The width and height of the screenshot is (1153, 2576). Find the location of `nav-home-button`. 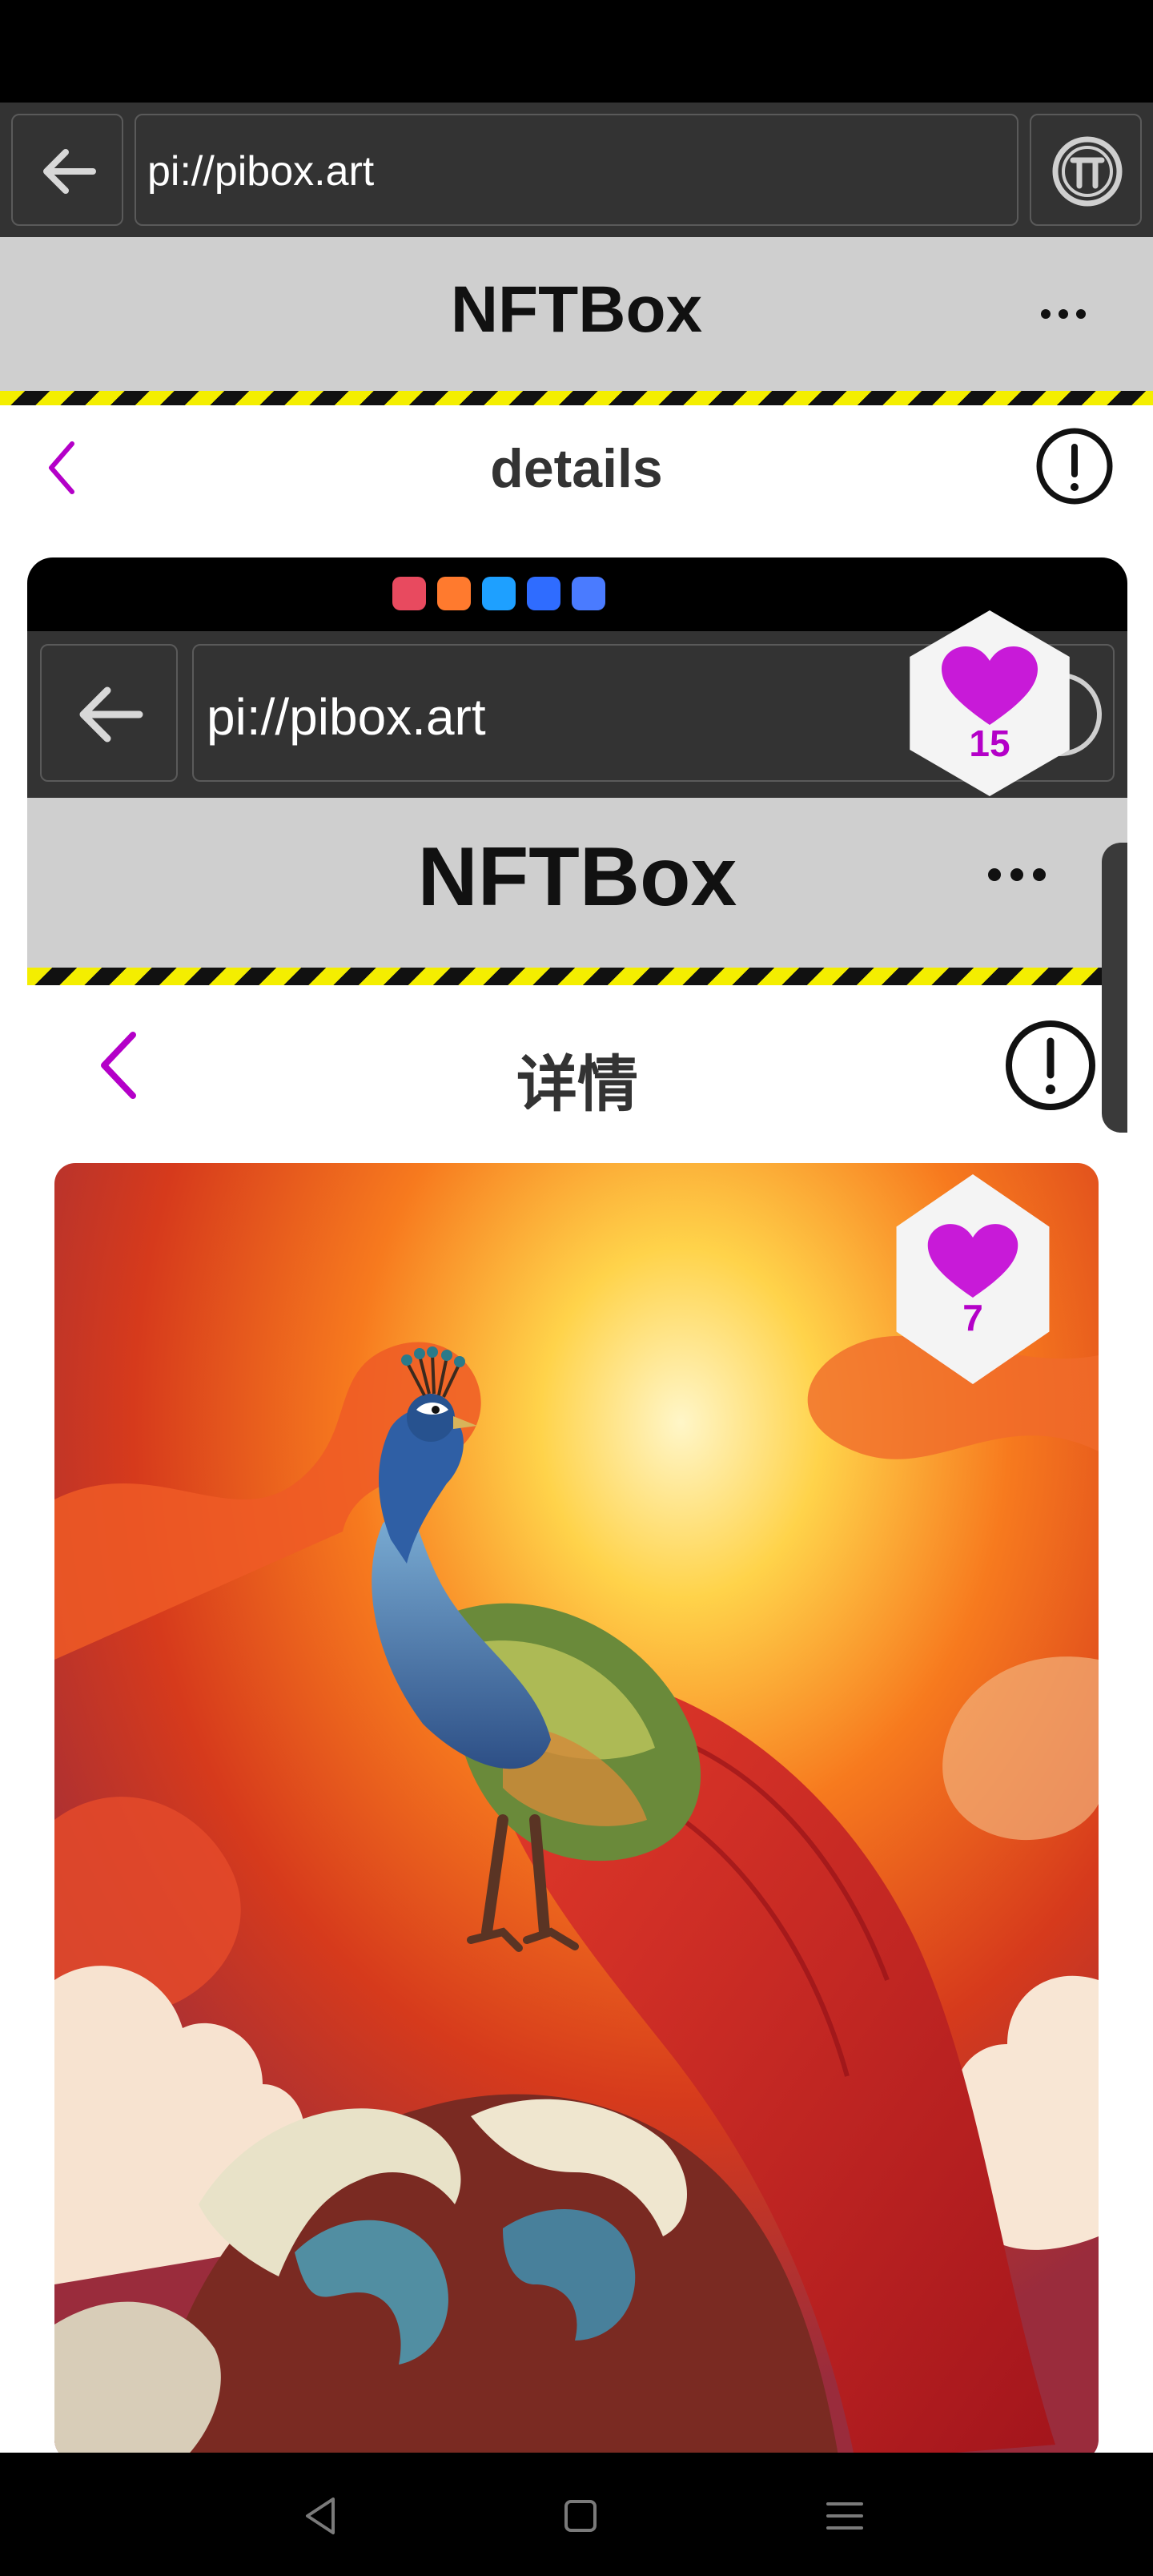

nav-home-button is located at coordinates (581, 2516).